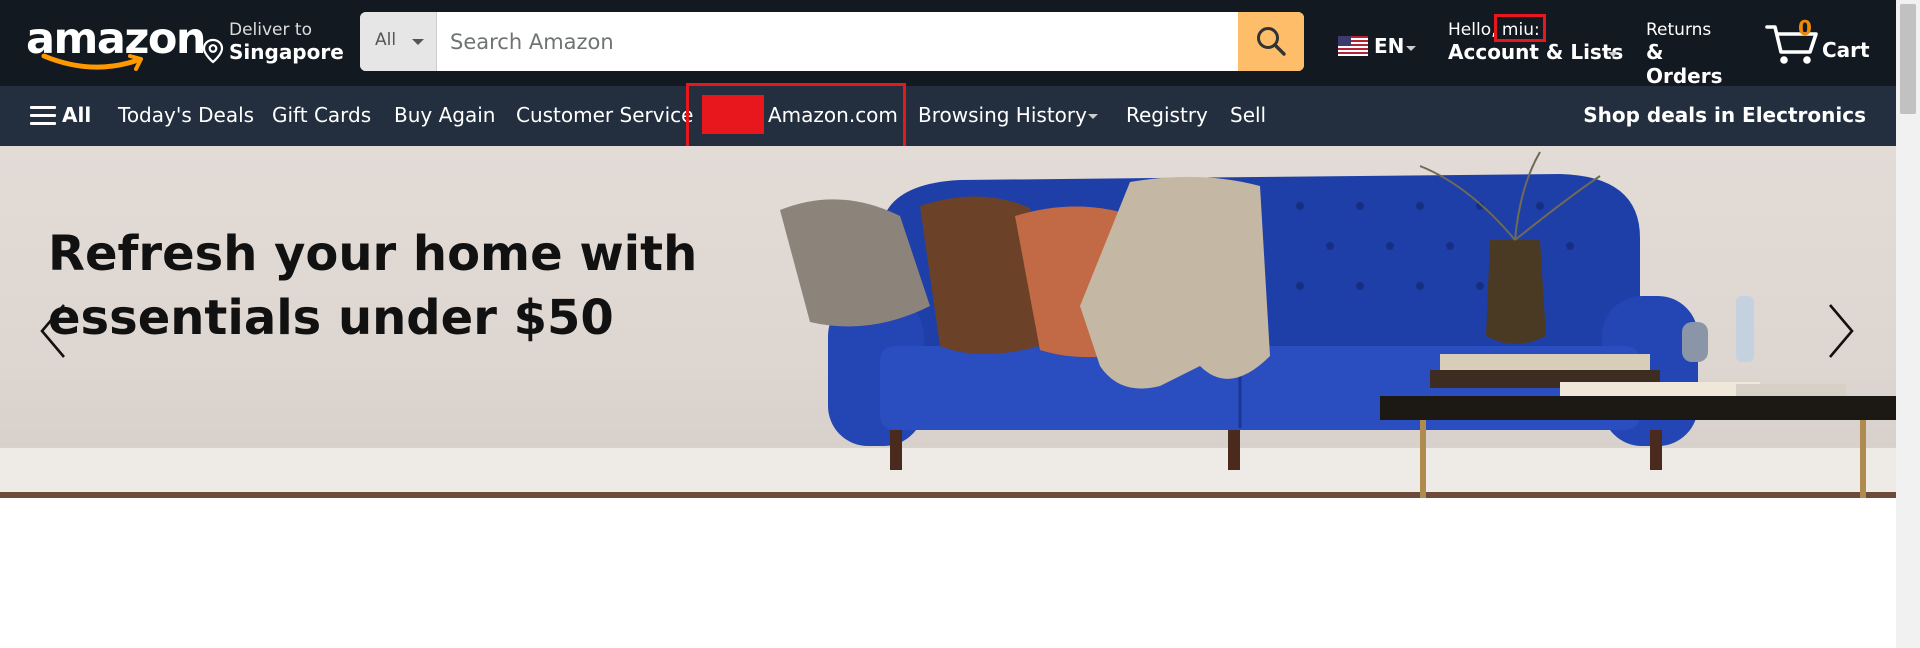 This screenshot has height=648, width=1920. What do you see at coordinates (321, 115) in the screenshot?
I see `nav-gift-cards: Gift Cards` at bounding box center [321, 115].